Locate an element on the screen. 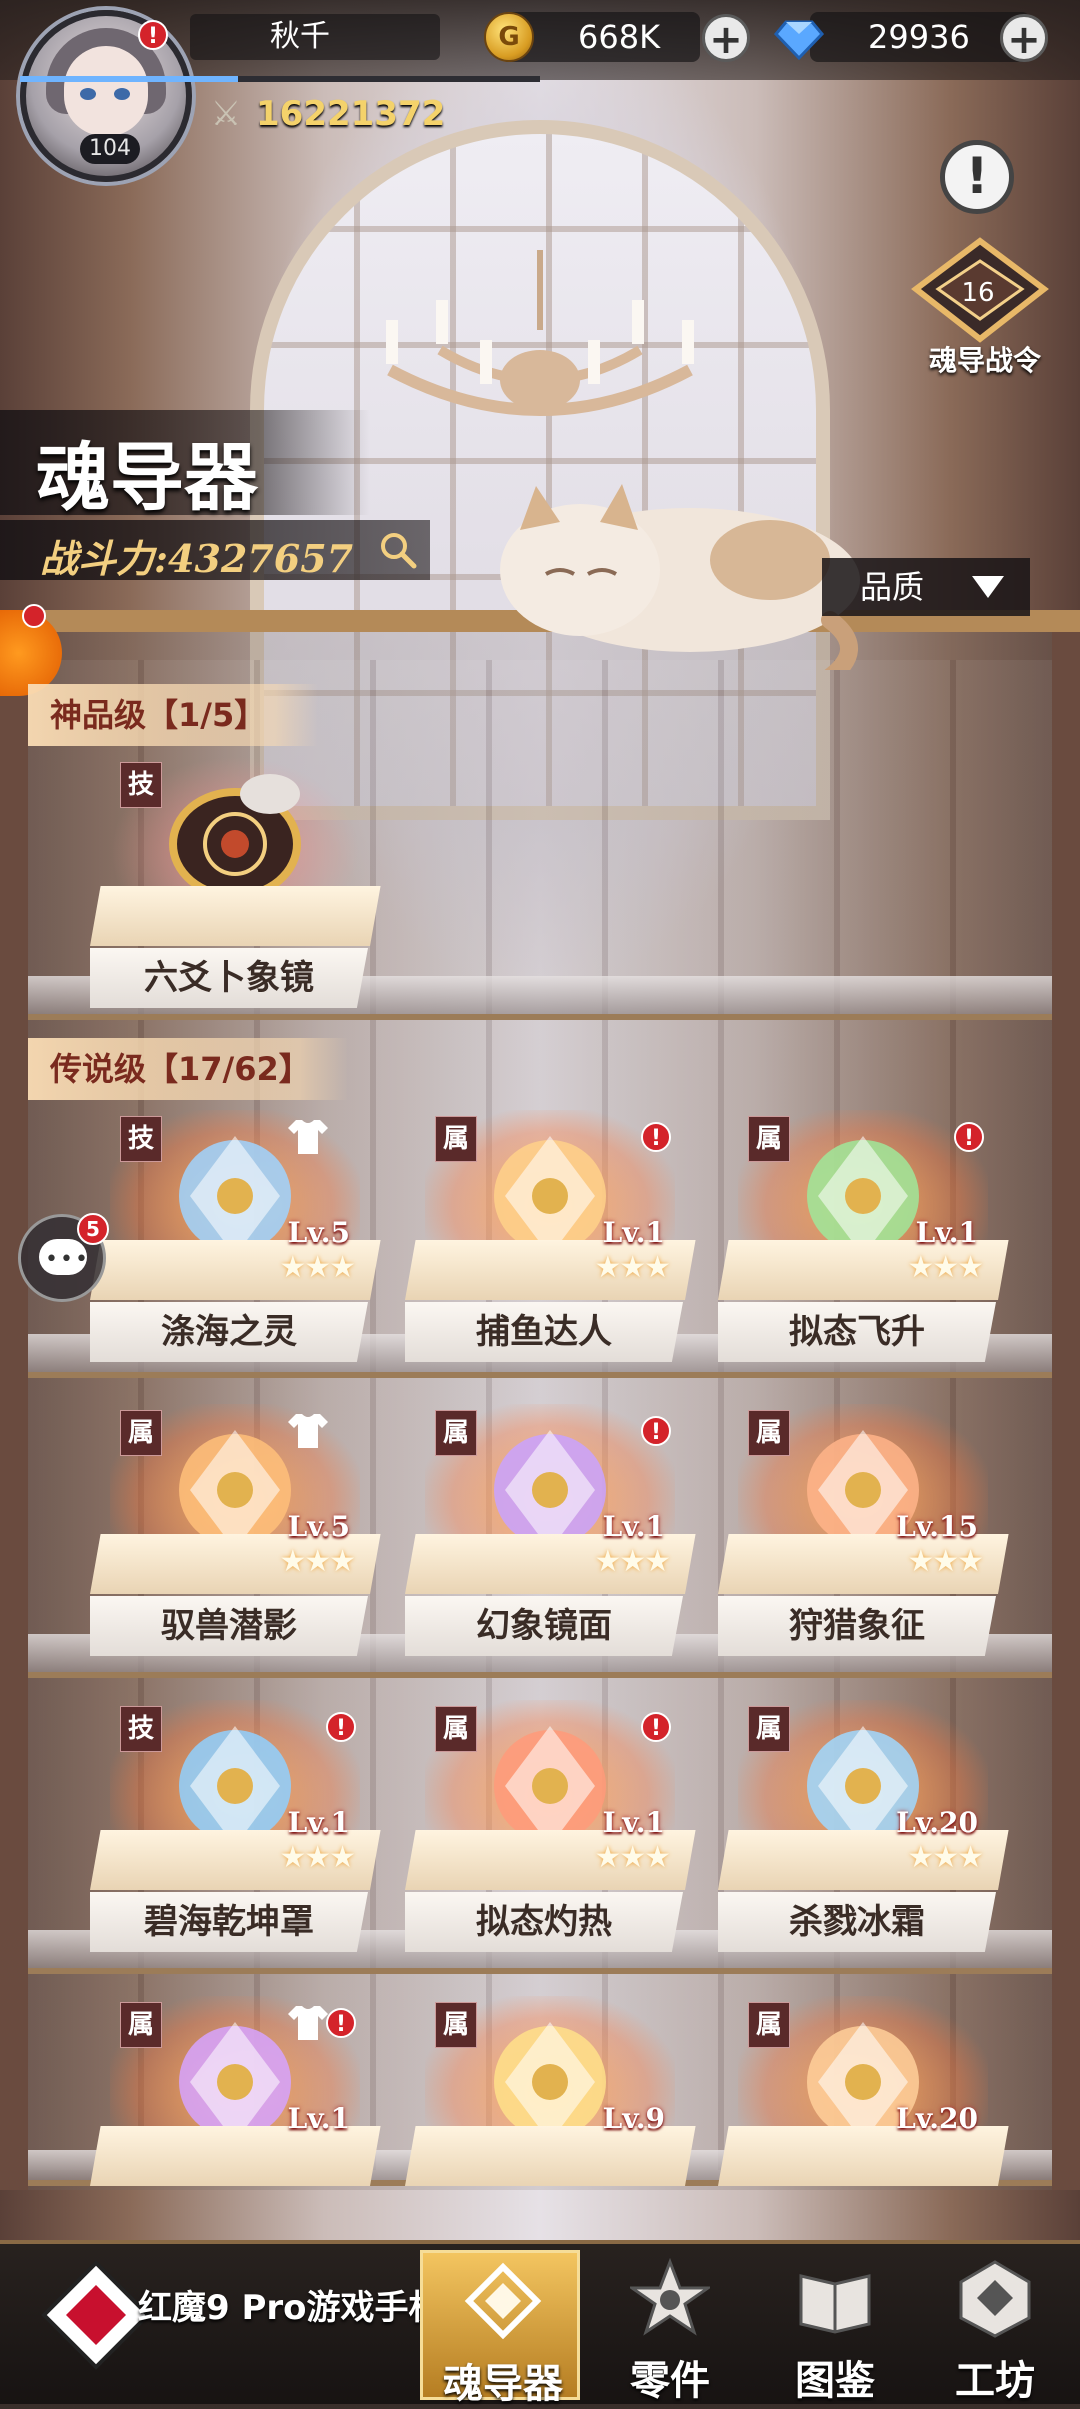 Image resolution: width=1080 pixels, height=2409 pixels. avatar-alert-badge: ! is located at coordinates (153, 35).